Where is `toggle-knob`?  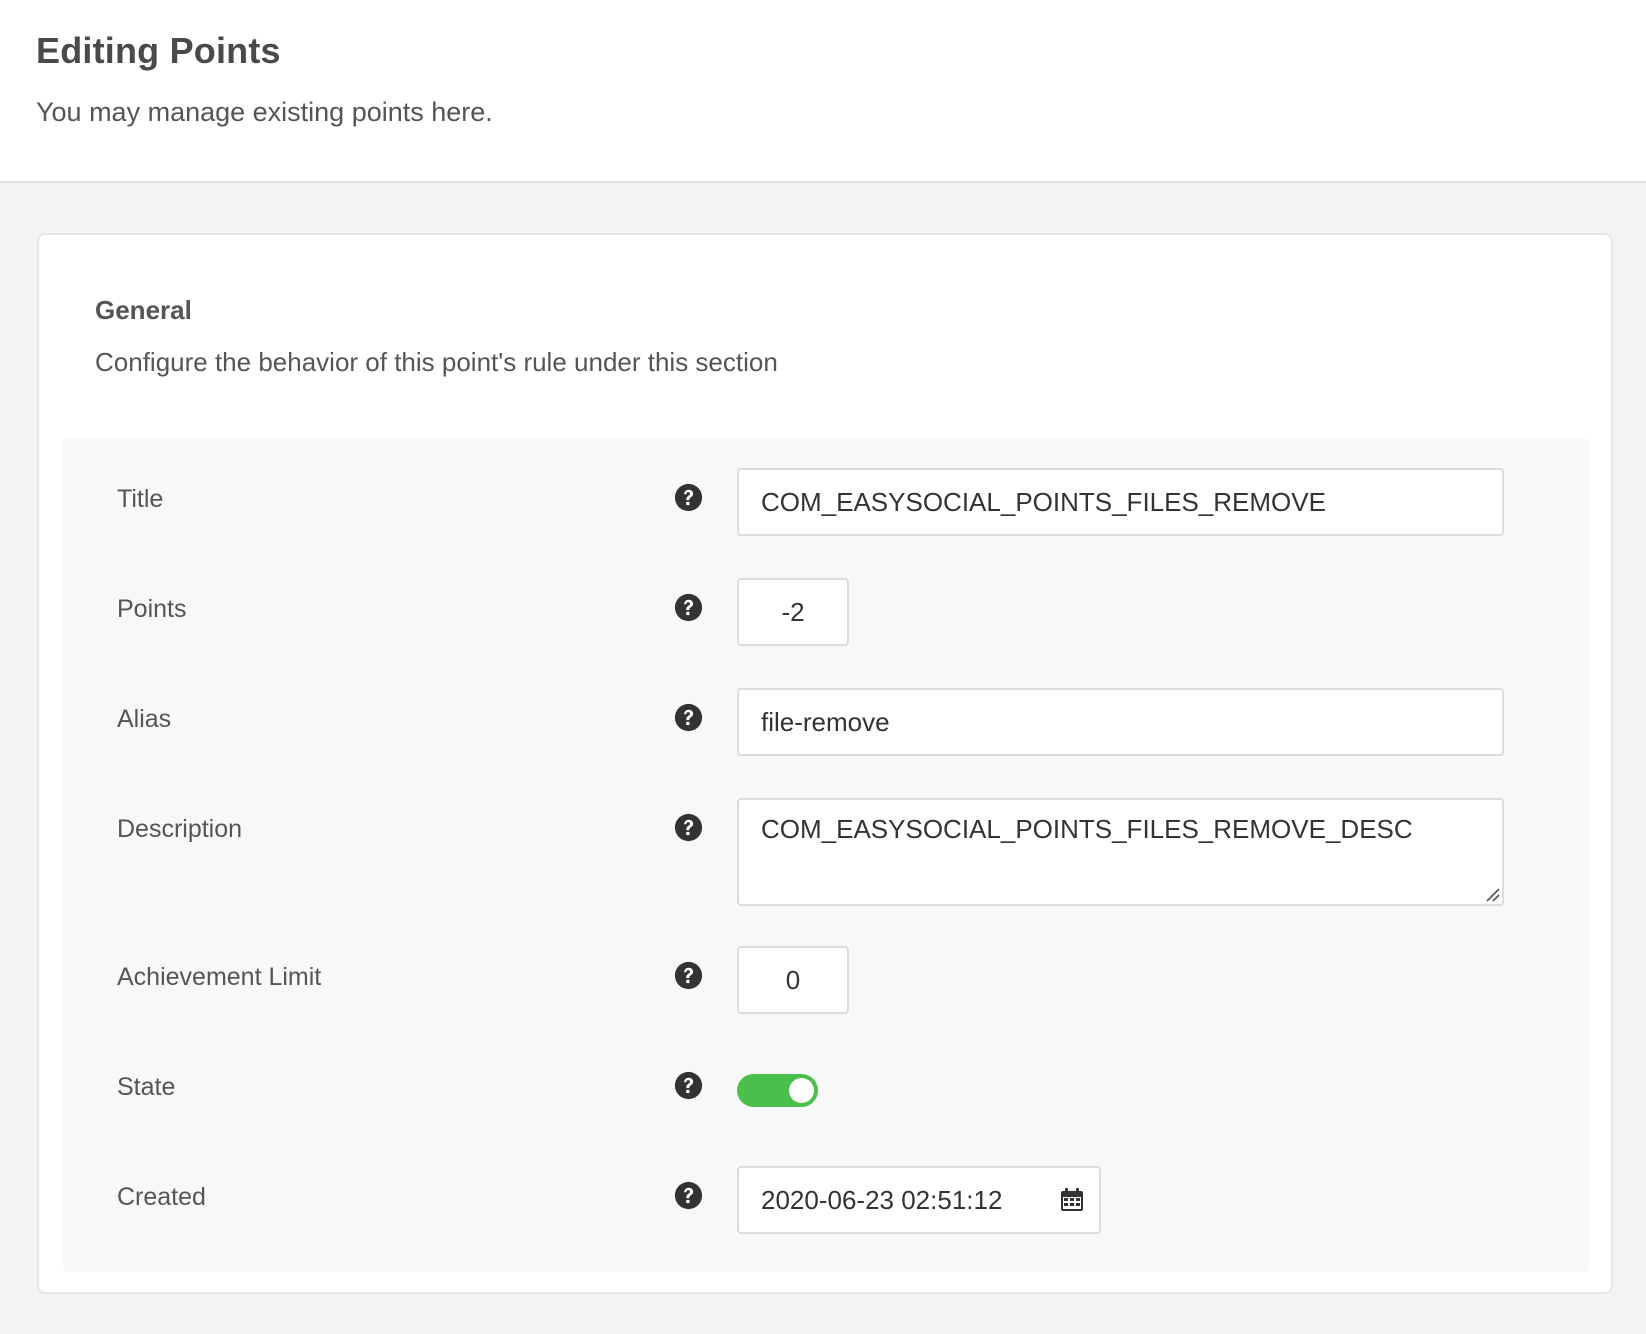 toggle-knob is located at coordinates (801, 1090).